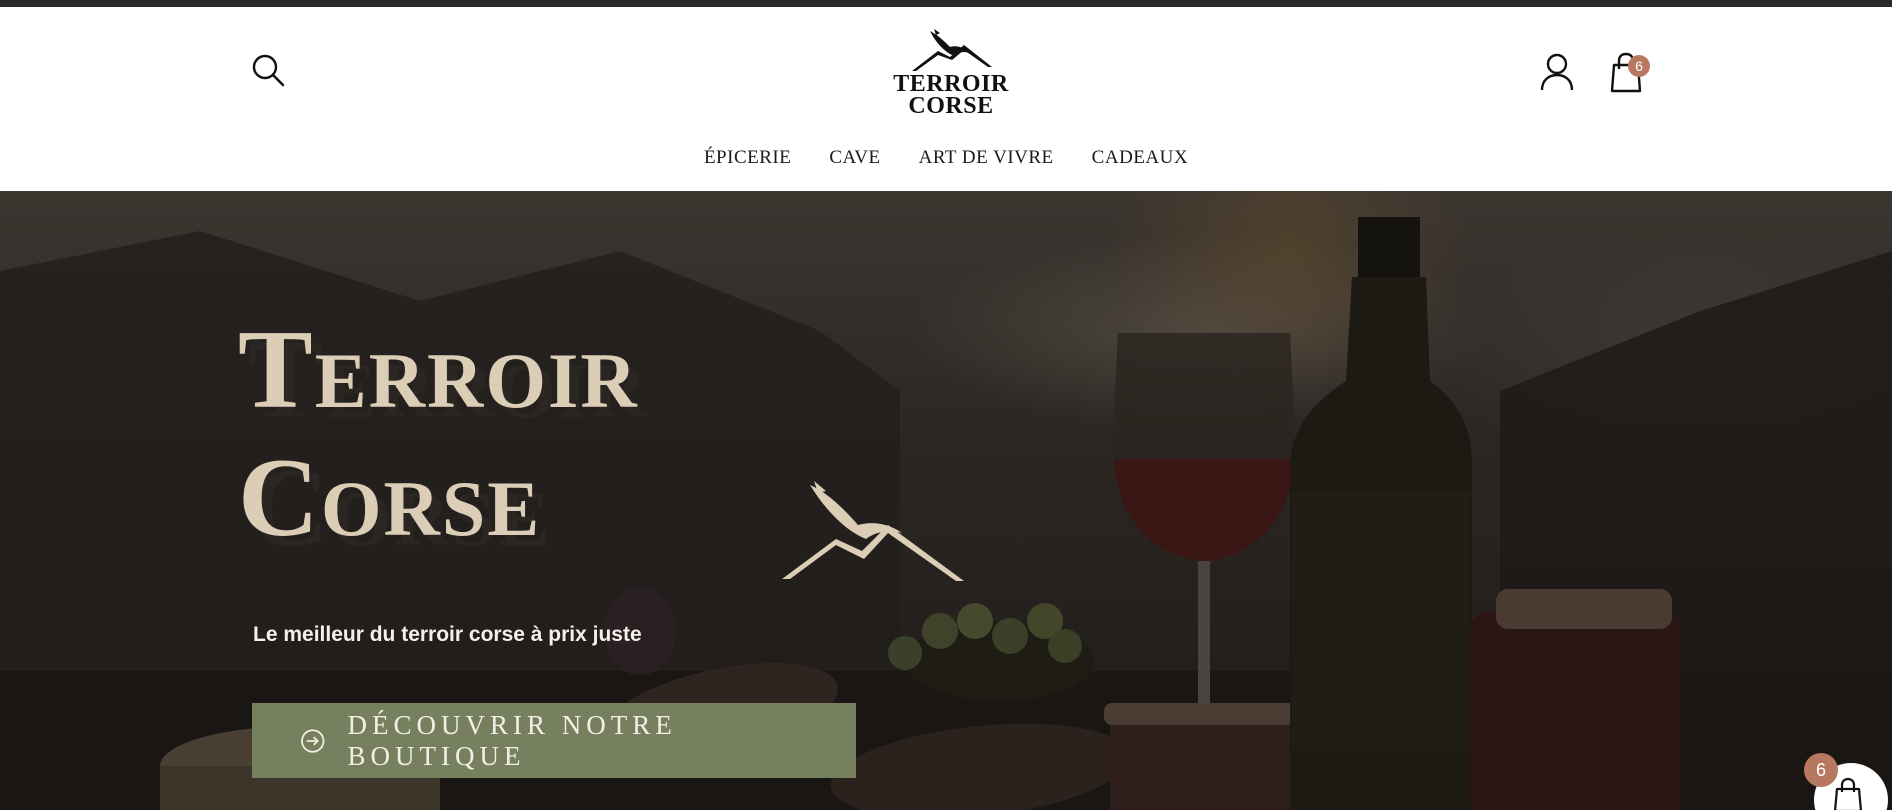  I want to click on logo-text-line1: TERROIR, so click(951, 84).